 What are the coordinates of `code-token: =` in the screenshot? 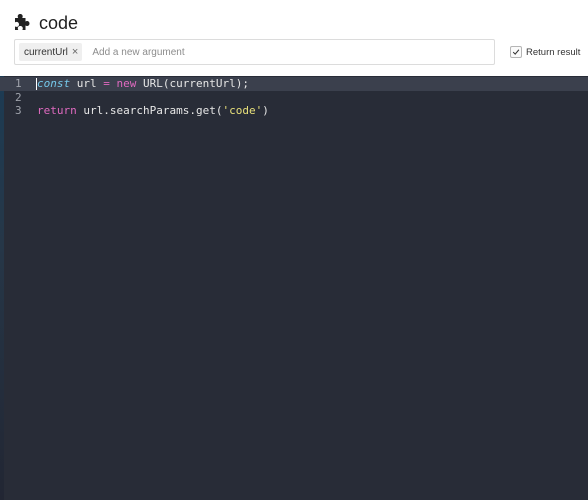 It's located at (106, 83).